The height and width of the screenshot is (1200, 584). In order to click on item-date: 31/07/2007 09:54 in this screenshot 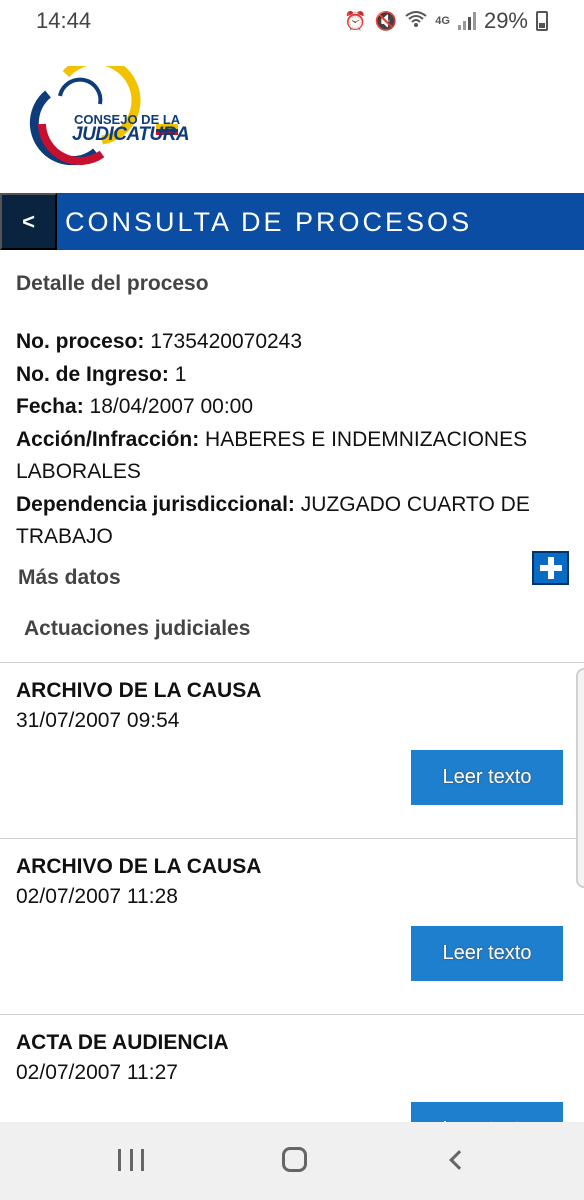, I will do `click(98, 720)`.